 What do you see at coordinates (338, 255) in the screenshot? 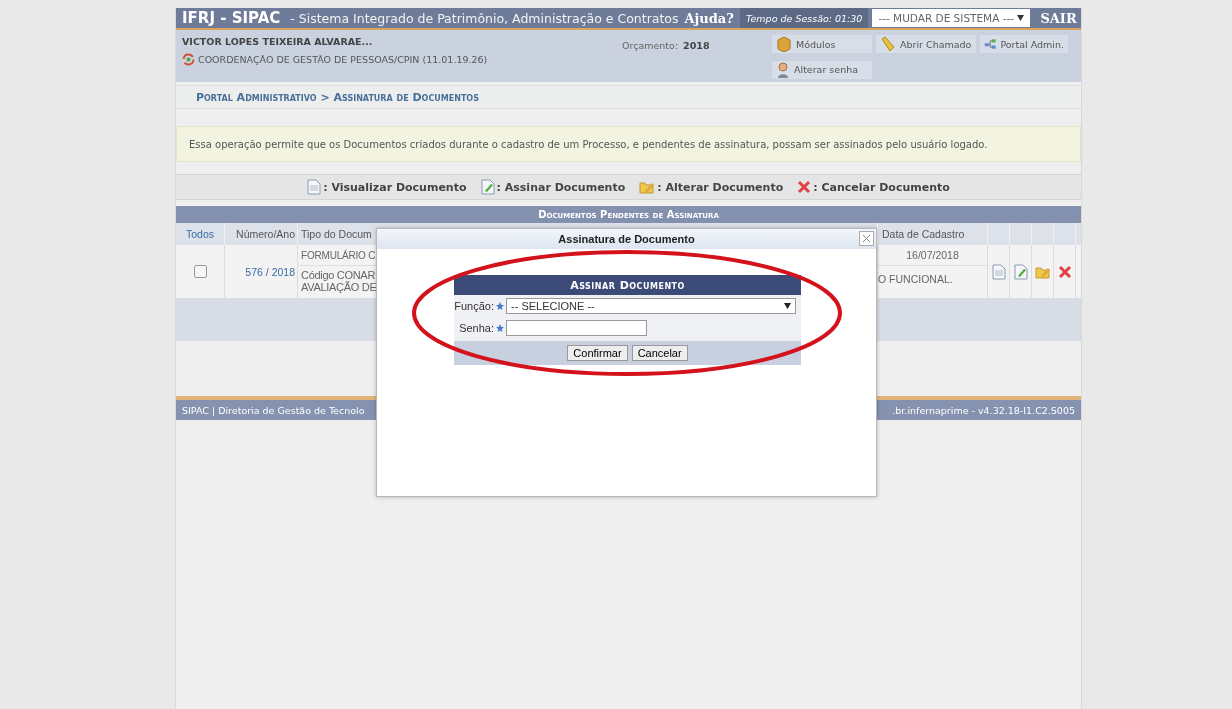
I see `document-type: FORMULÁRIO C` at bounding box center [338, 255].